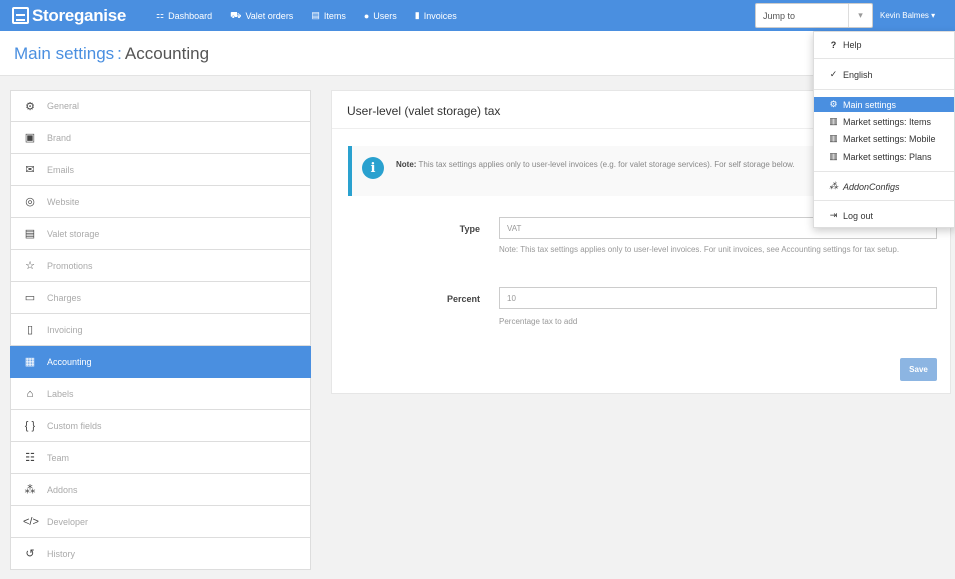 The height and width of the screenshot is (579, 955). I want to click on chevron-down-icon: ▾, so click(860, 15).